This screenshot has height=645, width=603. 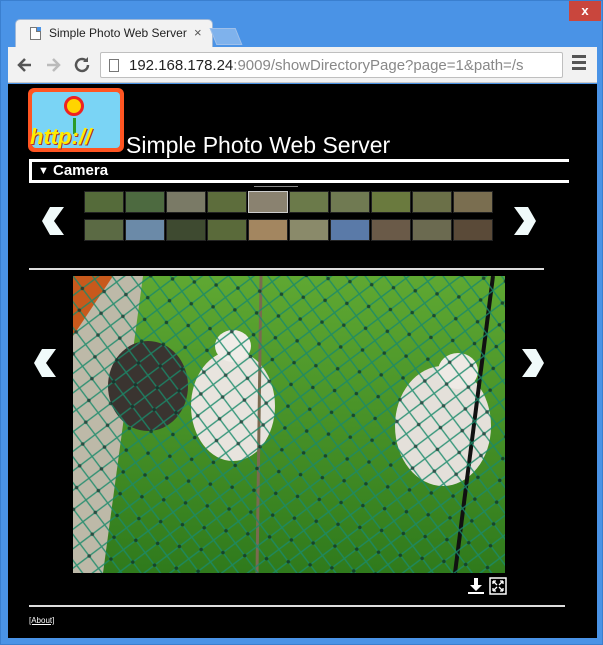 I want to click on fullscreen-icon, so click(x=498, y=586).